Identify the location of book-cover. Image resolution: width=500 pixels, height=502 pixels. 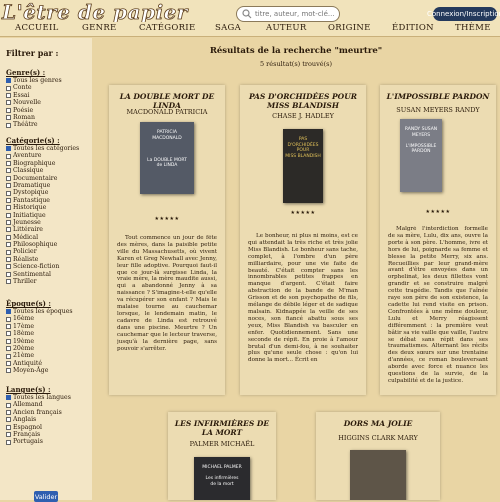
(378, 475).